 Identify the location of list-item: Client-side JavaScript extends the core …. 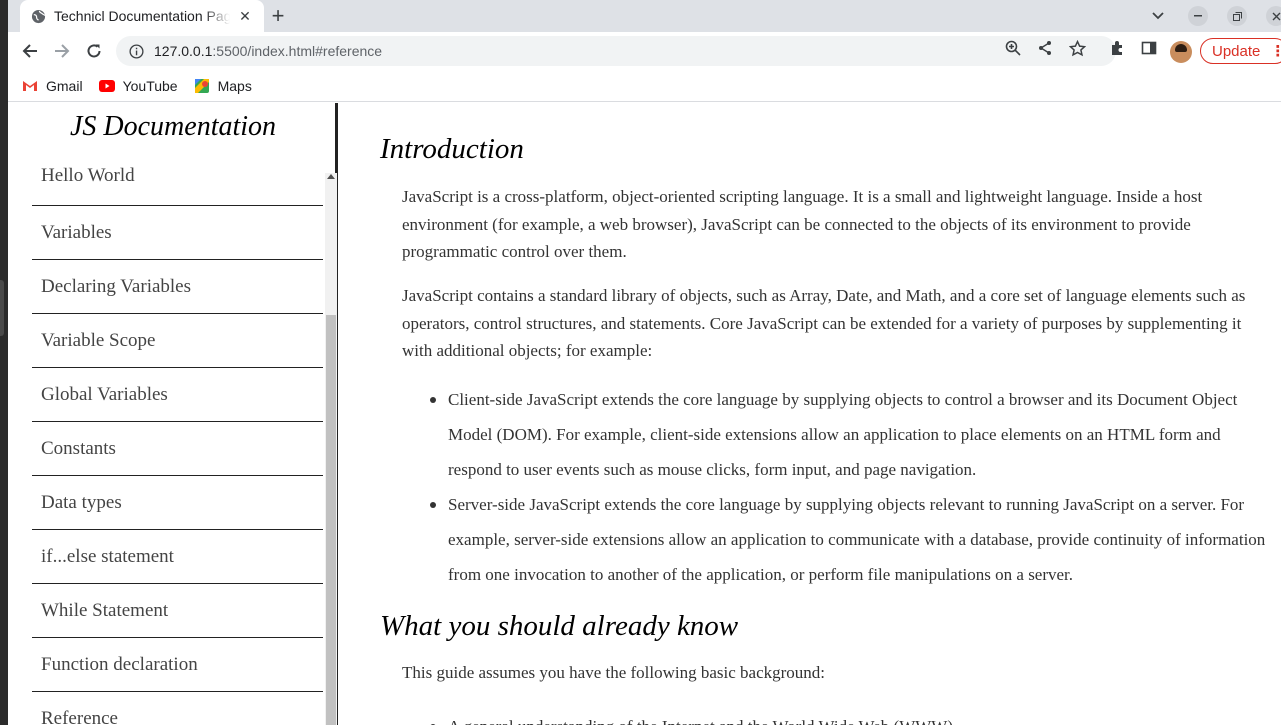
(835, 434).